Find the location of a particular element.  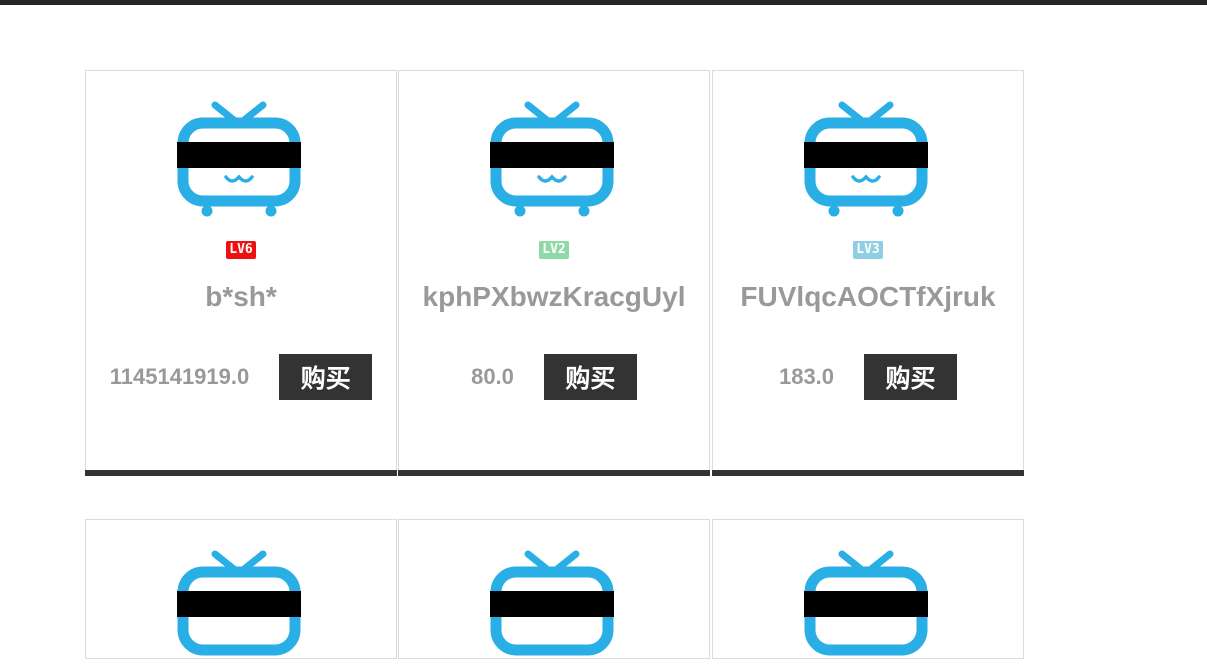

username: kphPXbwzKracgUyl is located at coordinates (554, 296).